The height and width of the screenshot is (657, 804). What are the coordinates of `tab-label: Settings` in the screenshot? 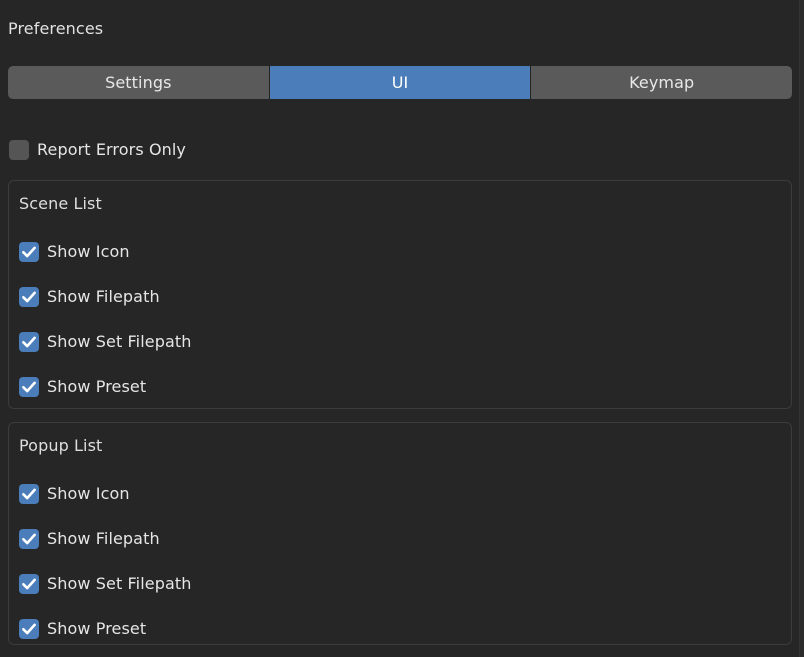 It's located at (138, 82).